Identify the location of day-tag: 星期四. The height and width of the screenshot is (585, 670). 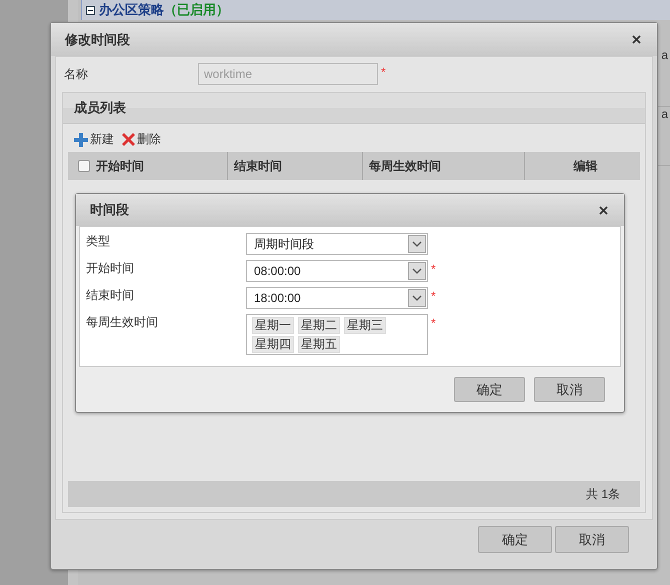
(273, 344).